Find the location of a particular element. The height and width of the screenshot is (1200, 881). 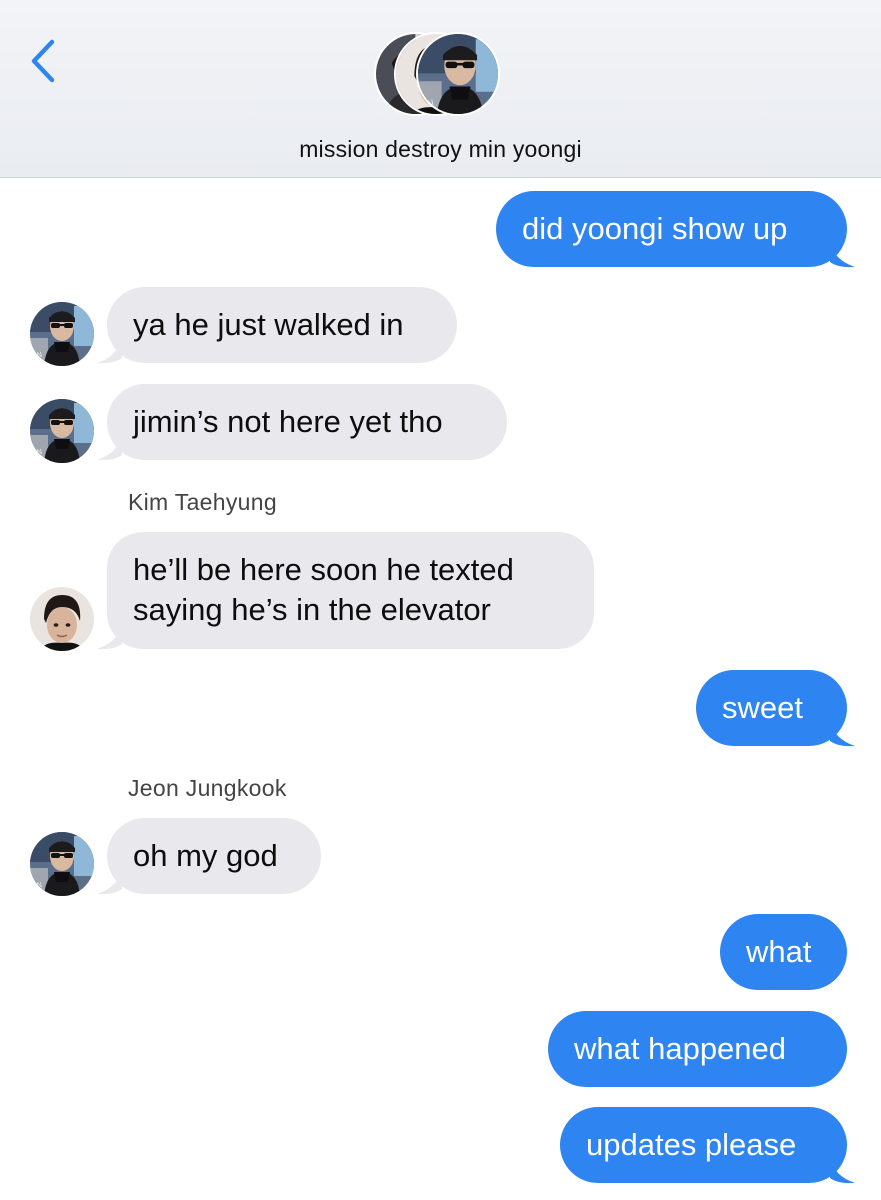

message-text: what happened is located at coordinates (680, 1048).